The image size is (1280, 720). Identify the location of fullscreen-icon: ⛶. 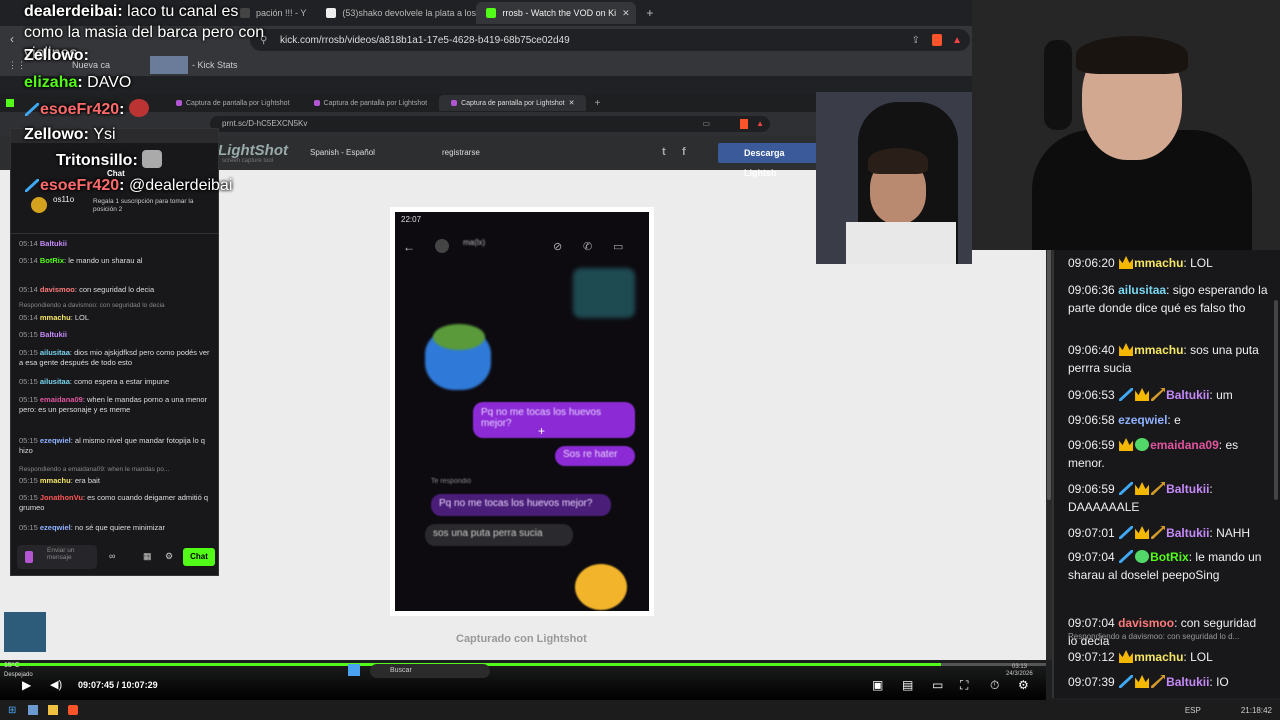
(964, 685).